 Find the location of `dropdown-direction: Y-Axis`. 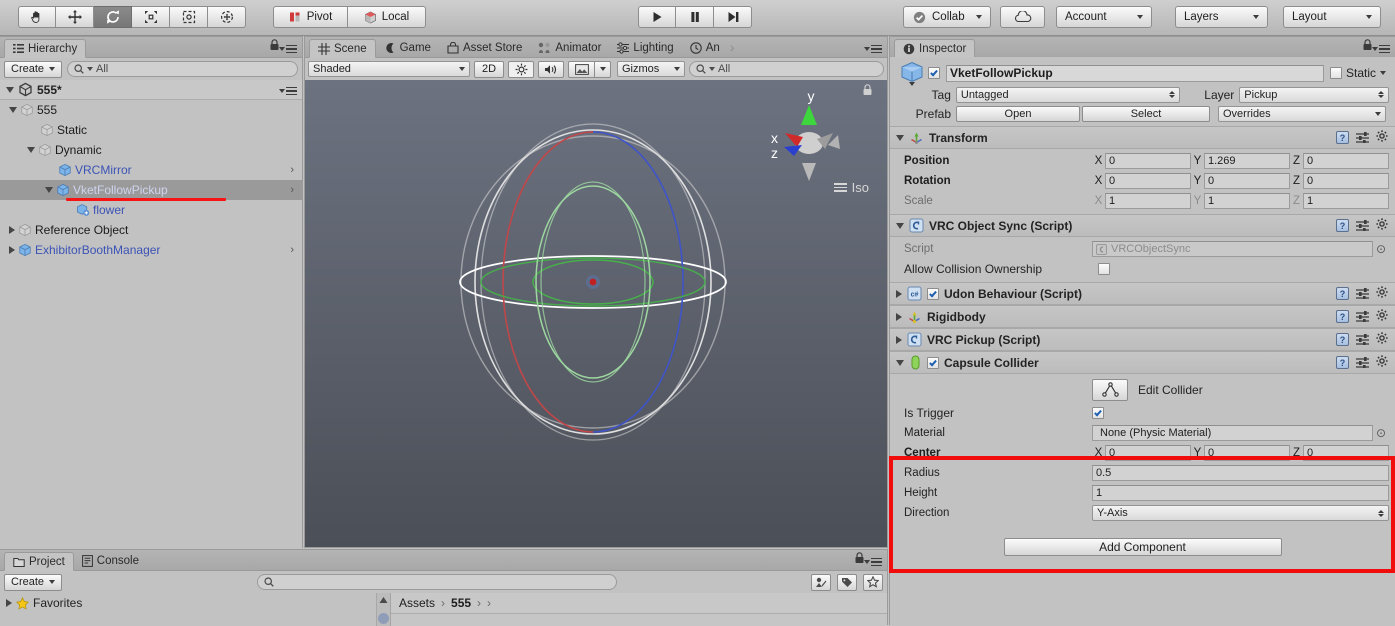

dropdown-direction: Y-Axis is located at coordinates (1240, 513).